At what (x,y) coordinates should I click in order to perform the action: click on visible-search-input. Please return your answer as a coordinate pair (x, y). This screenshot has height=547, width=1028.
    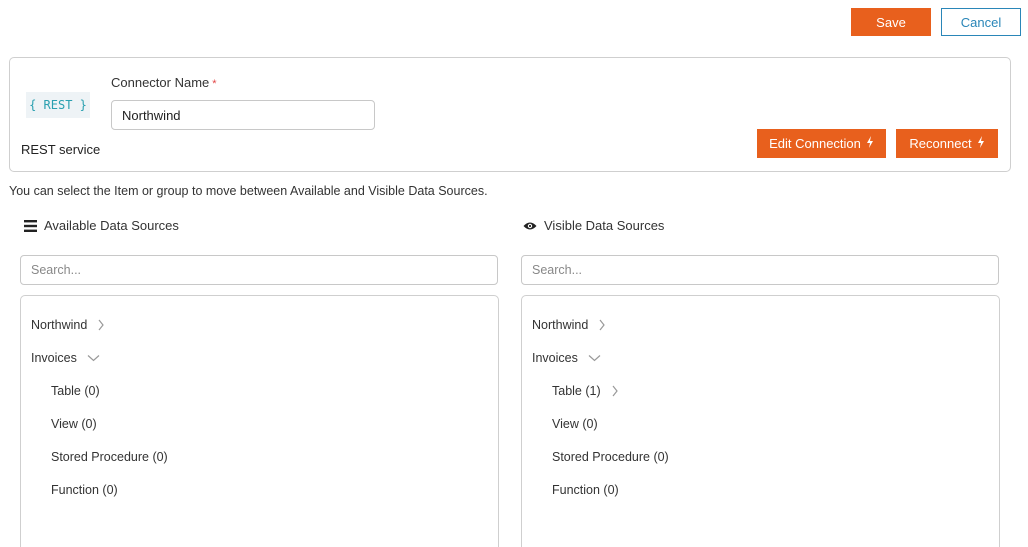
    Looking at the image, I should click on (760, 270).